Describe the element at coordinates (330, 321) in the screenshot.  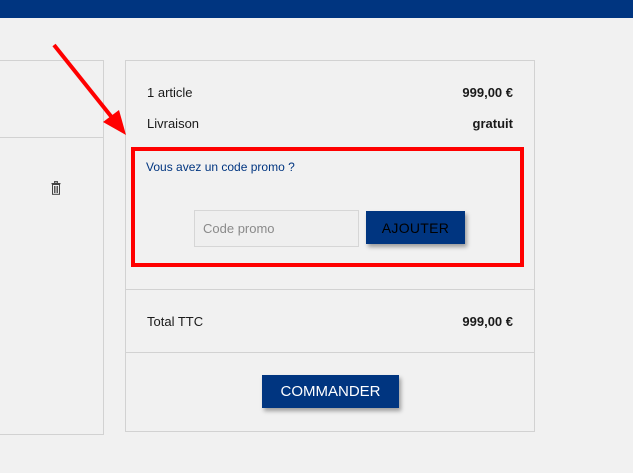
I see `total-row: Total TTC 999,00 €` at that location.